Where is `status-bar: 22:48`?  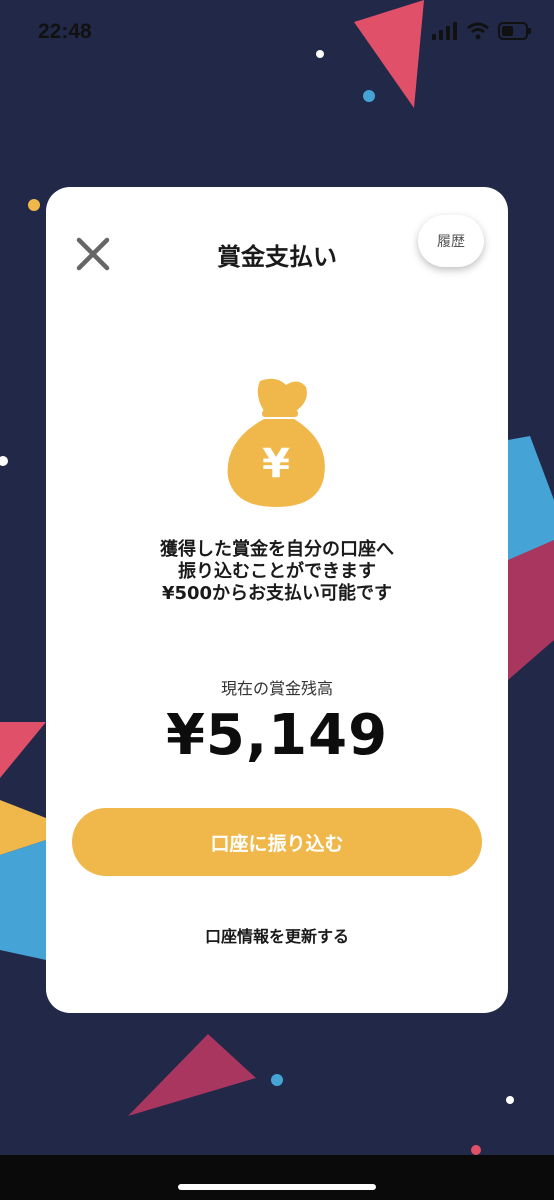 status-bar: 22:48 is located at coordinates (277, 32).